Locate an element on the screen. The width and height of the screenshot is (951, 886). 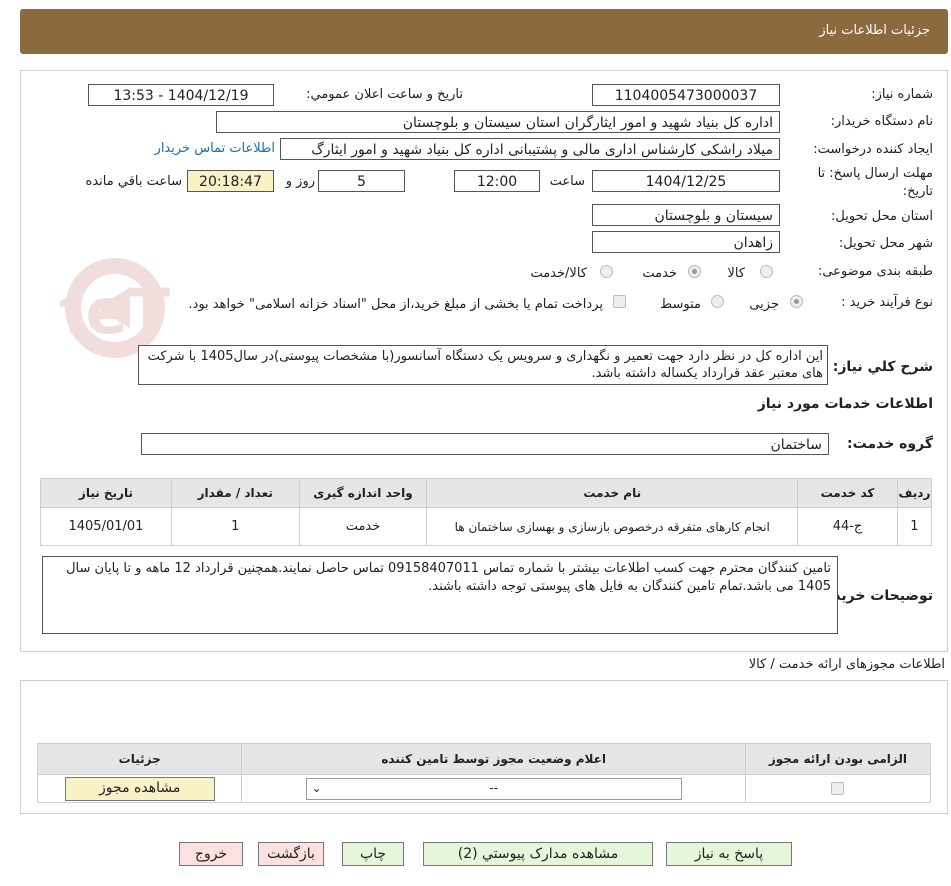
col-permit-status: اعلام وضعیت مجوز توسط تامین کننده is located at coordinates (493, 759).